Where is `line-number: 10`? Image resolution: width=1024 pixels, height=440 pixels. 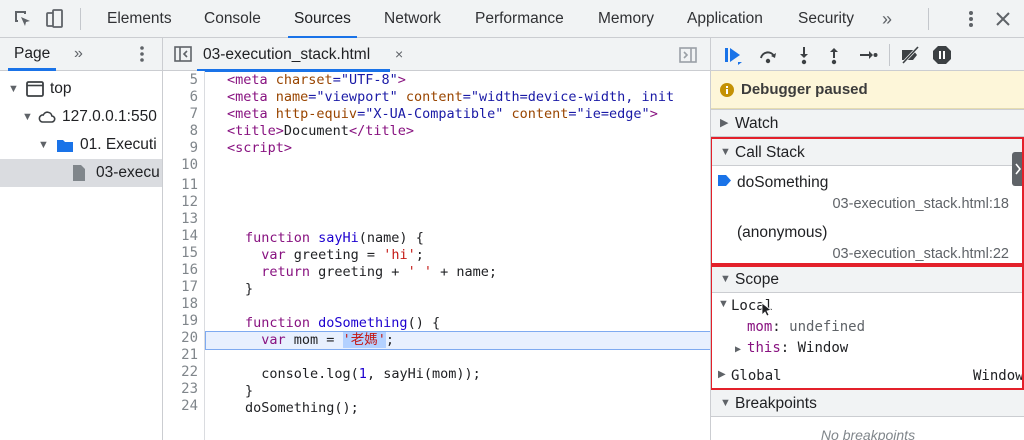
line-number: 10 is located at coordinates (189, 165).